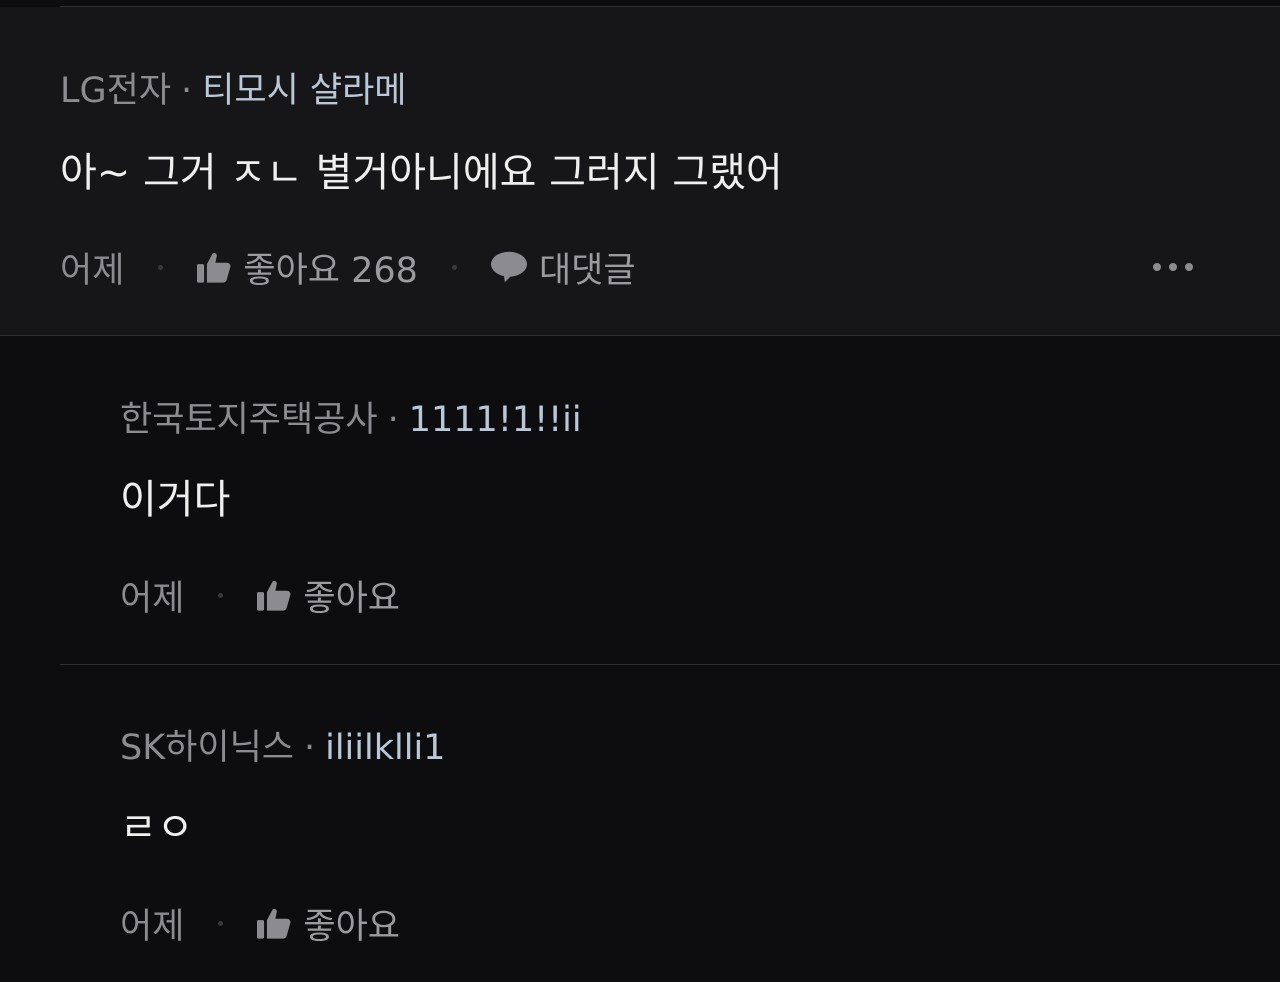 The image size is (1280, 982). Describe the element at coordinates (207, 748) in the screenshot. I see `author-company: SK하이닉스` at that location.